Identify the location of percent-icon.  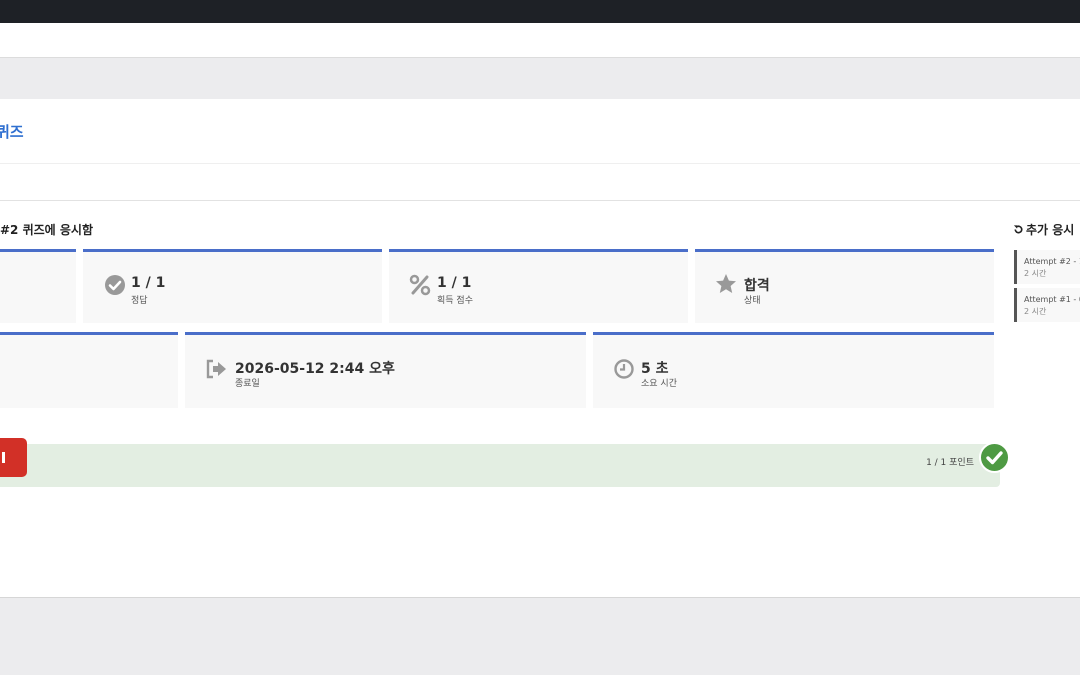
(420, 285).